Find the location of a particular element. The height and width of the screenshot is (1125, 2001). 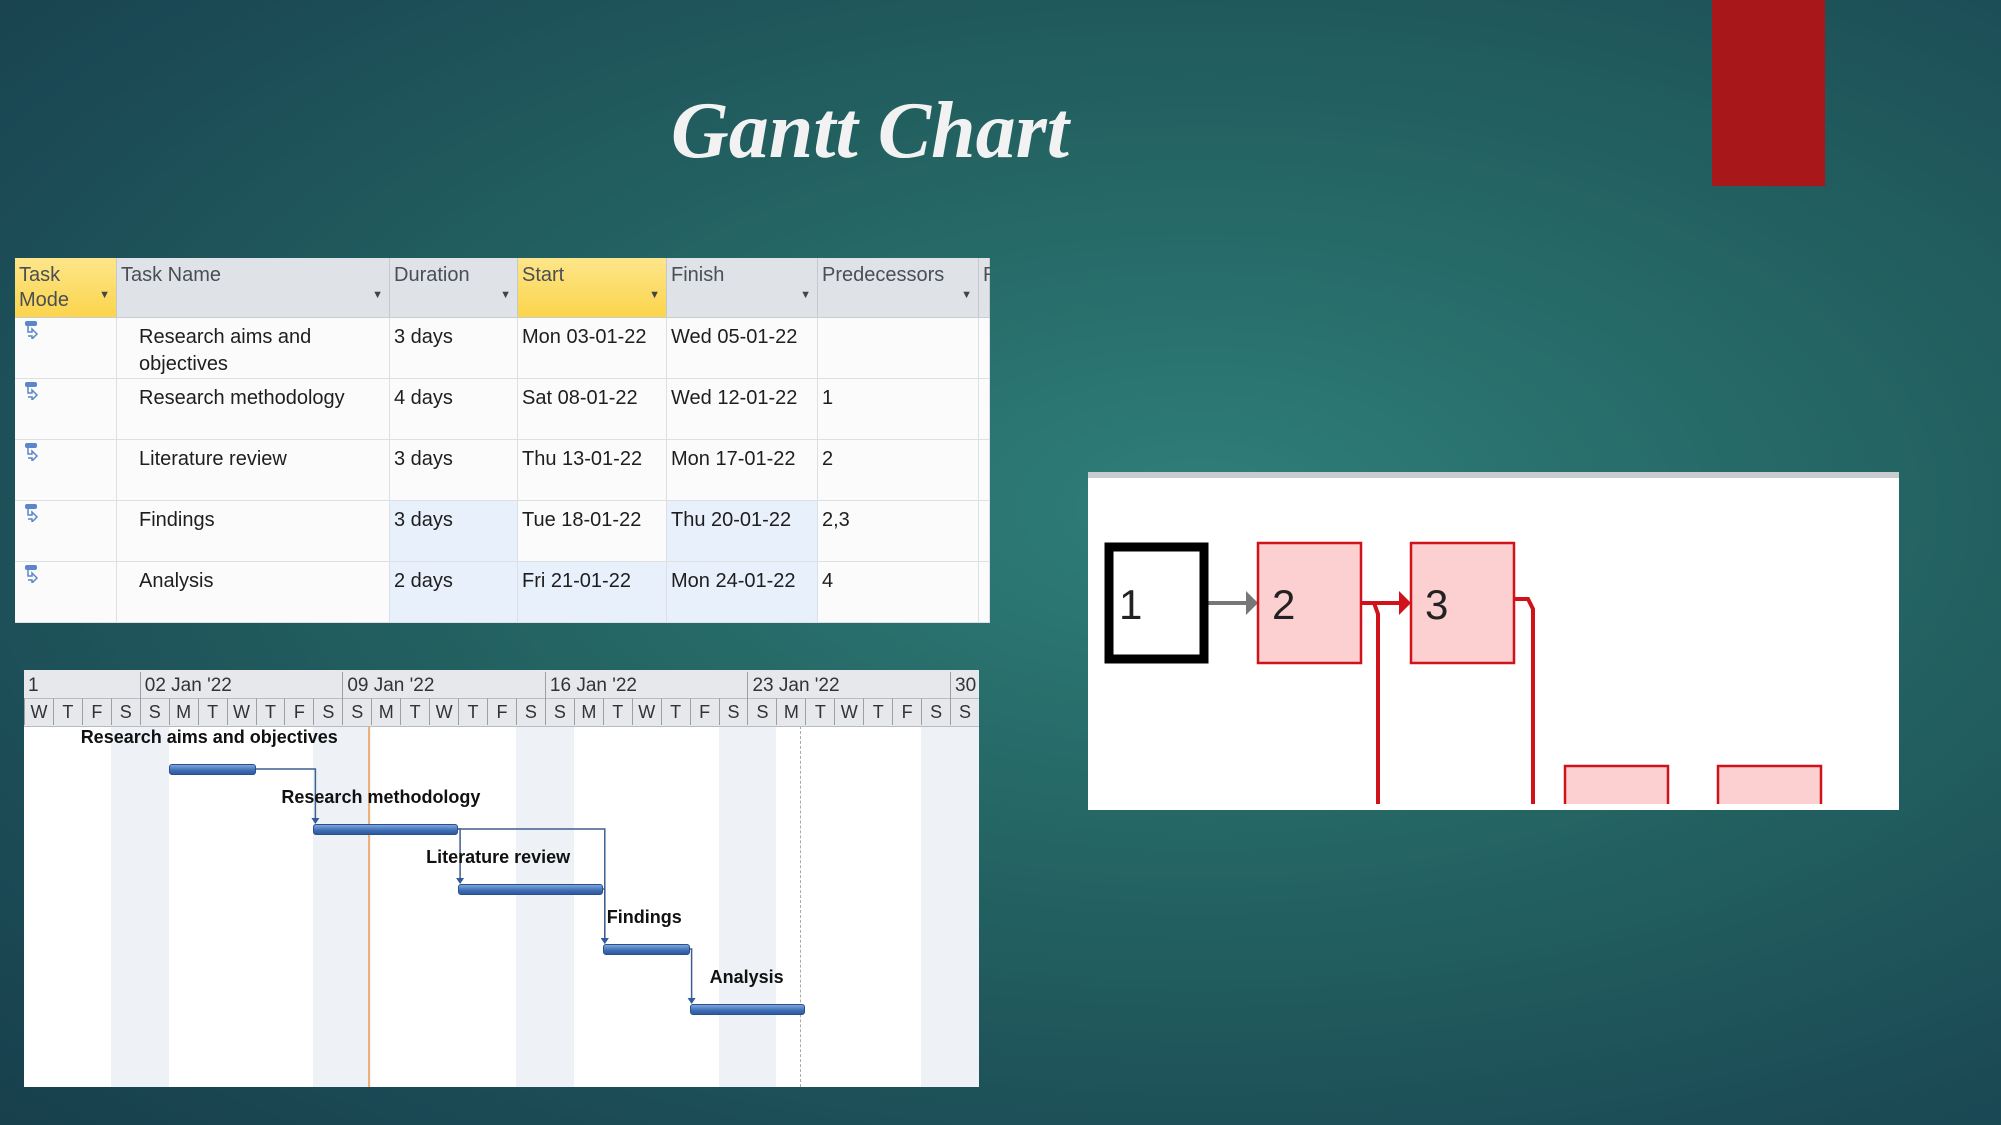

task-bar-label: Literature review is located at coordinates (498, 857).